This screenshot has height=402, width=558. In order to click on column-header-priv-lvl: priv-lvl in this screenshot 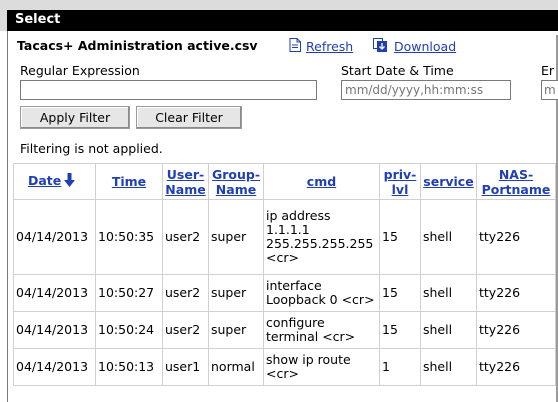, I will do `click(400, 181)`.